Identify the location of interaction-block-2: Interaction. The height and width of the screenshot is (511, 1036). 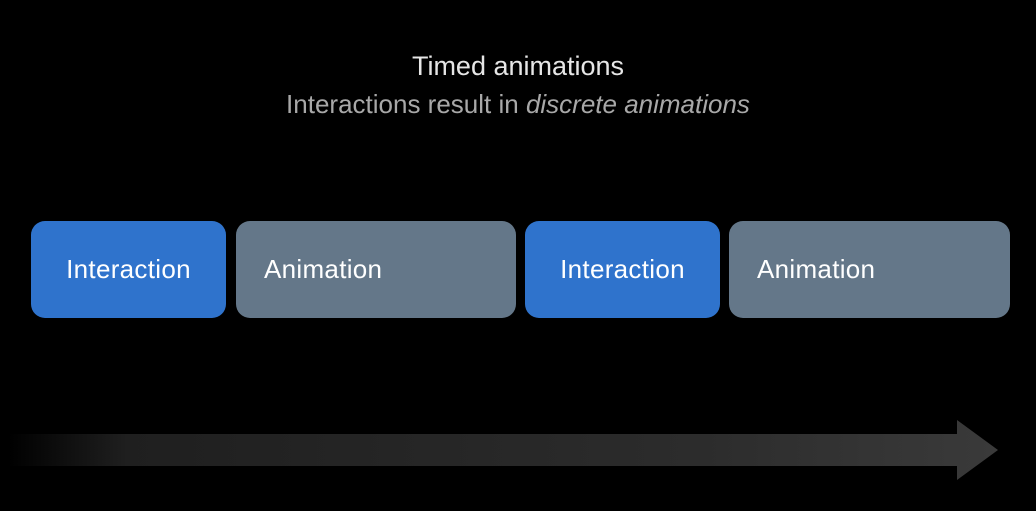
(622, 269).